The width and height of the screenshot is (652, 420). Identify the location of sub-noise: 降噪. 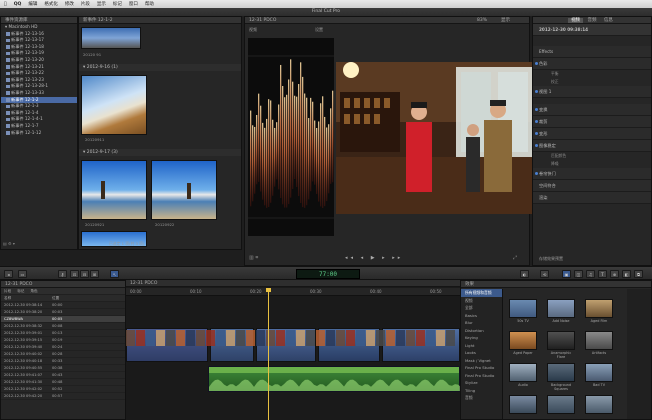
(592, 164).